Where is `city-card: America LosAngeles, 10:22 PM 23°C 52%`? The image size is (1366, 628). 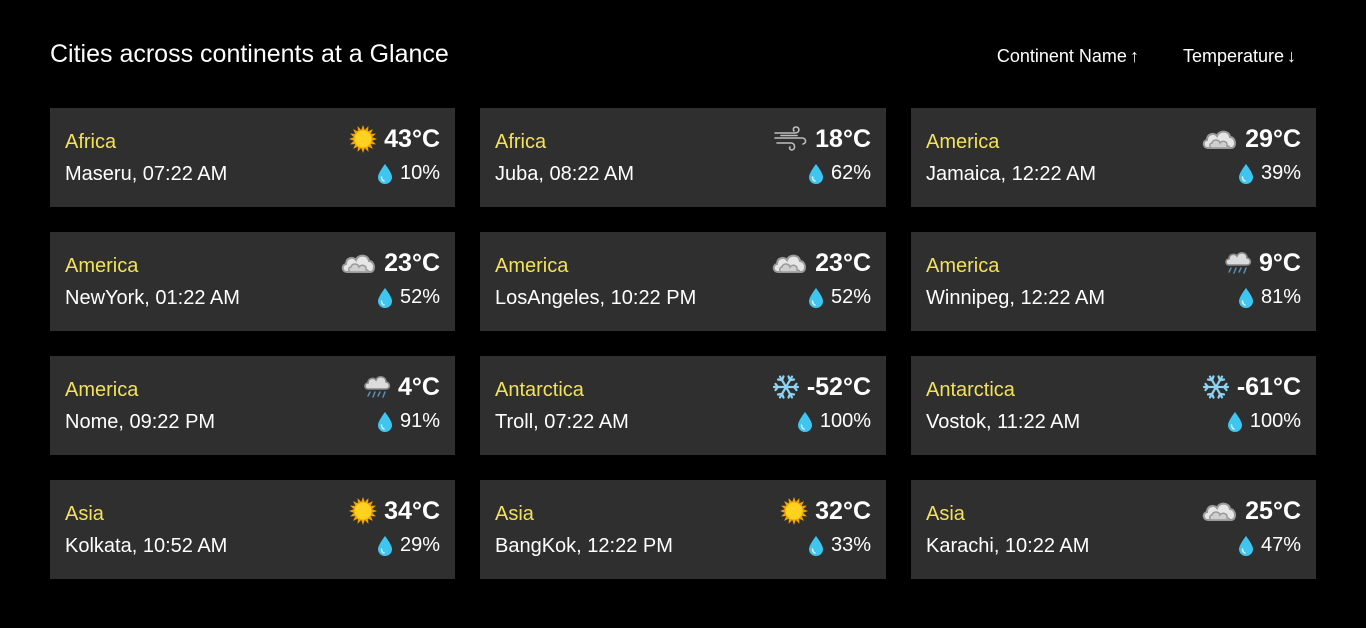
city-card: America LosAngeles, 10:22 PM 23°C 52% is located at coordinates (683, 281).